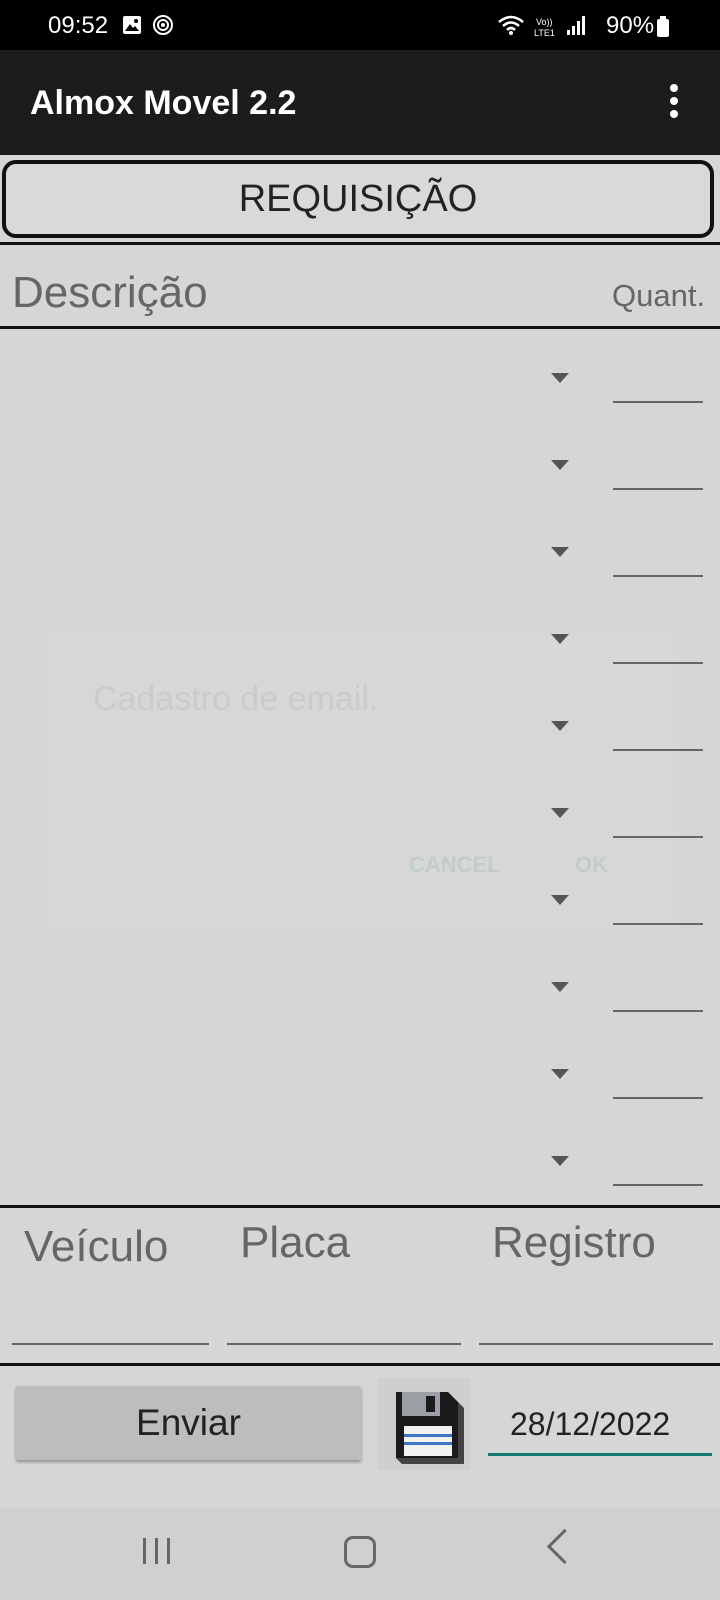  Describe the element at coordinates (358, 199) in the screenshot. I see `requisicao-button: REQUISIÇÃO` at that location.